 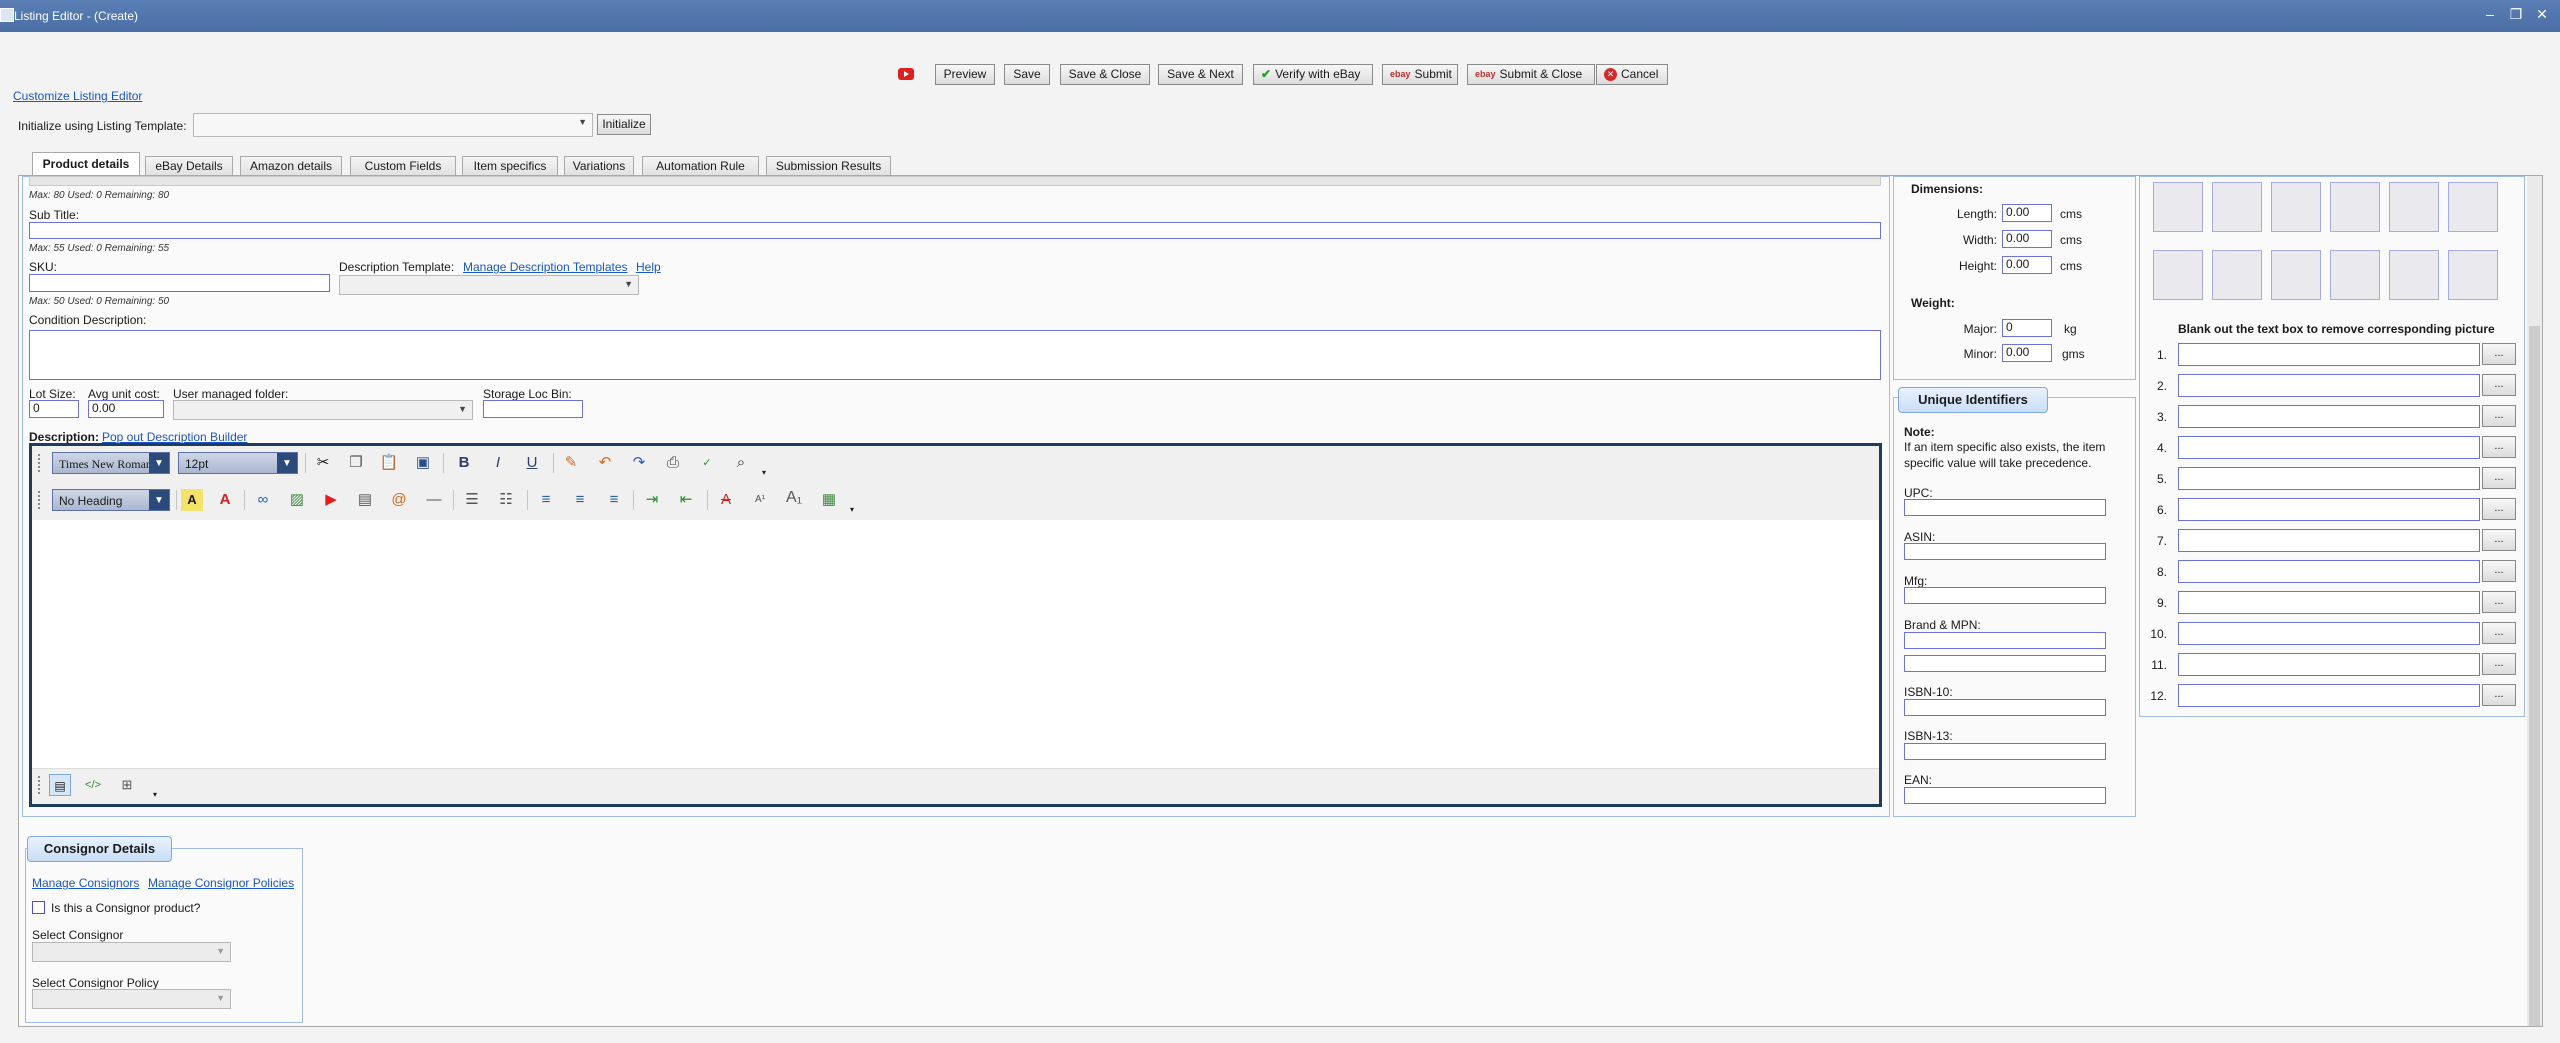 I want to click on subtitle-input, so click(x=955, y=230).